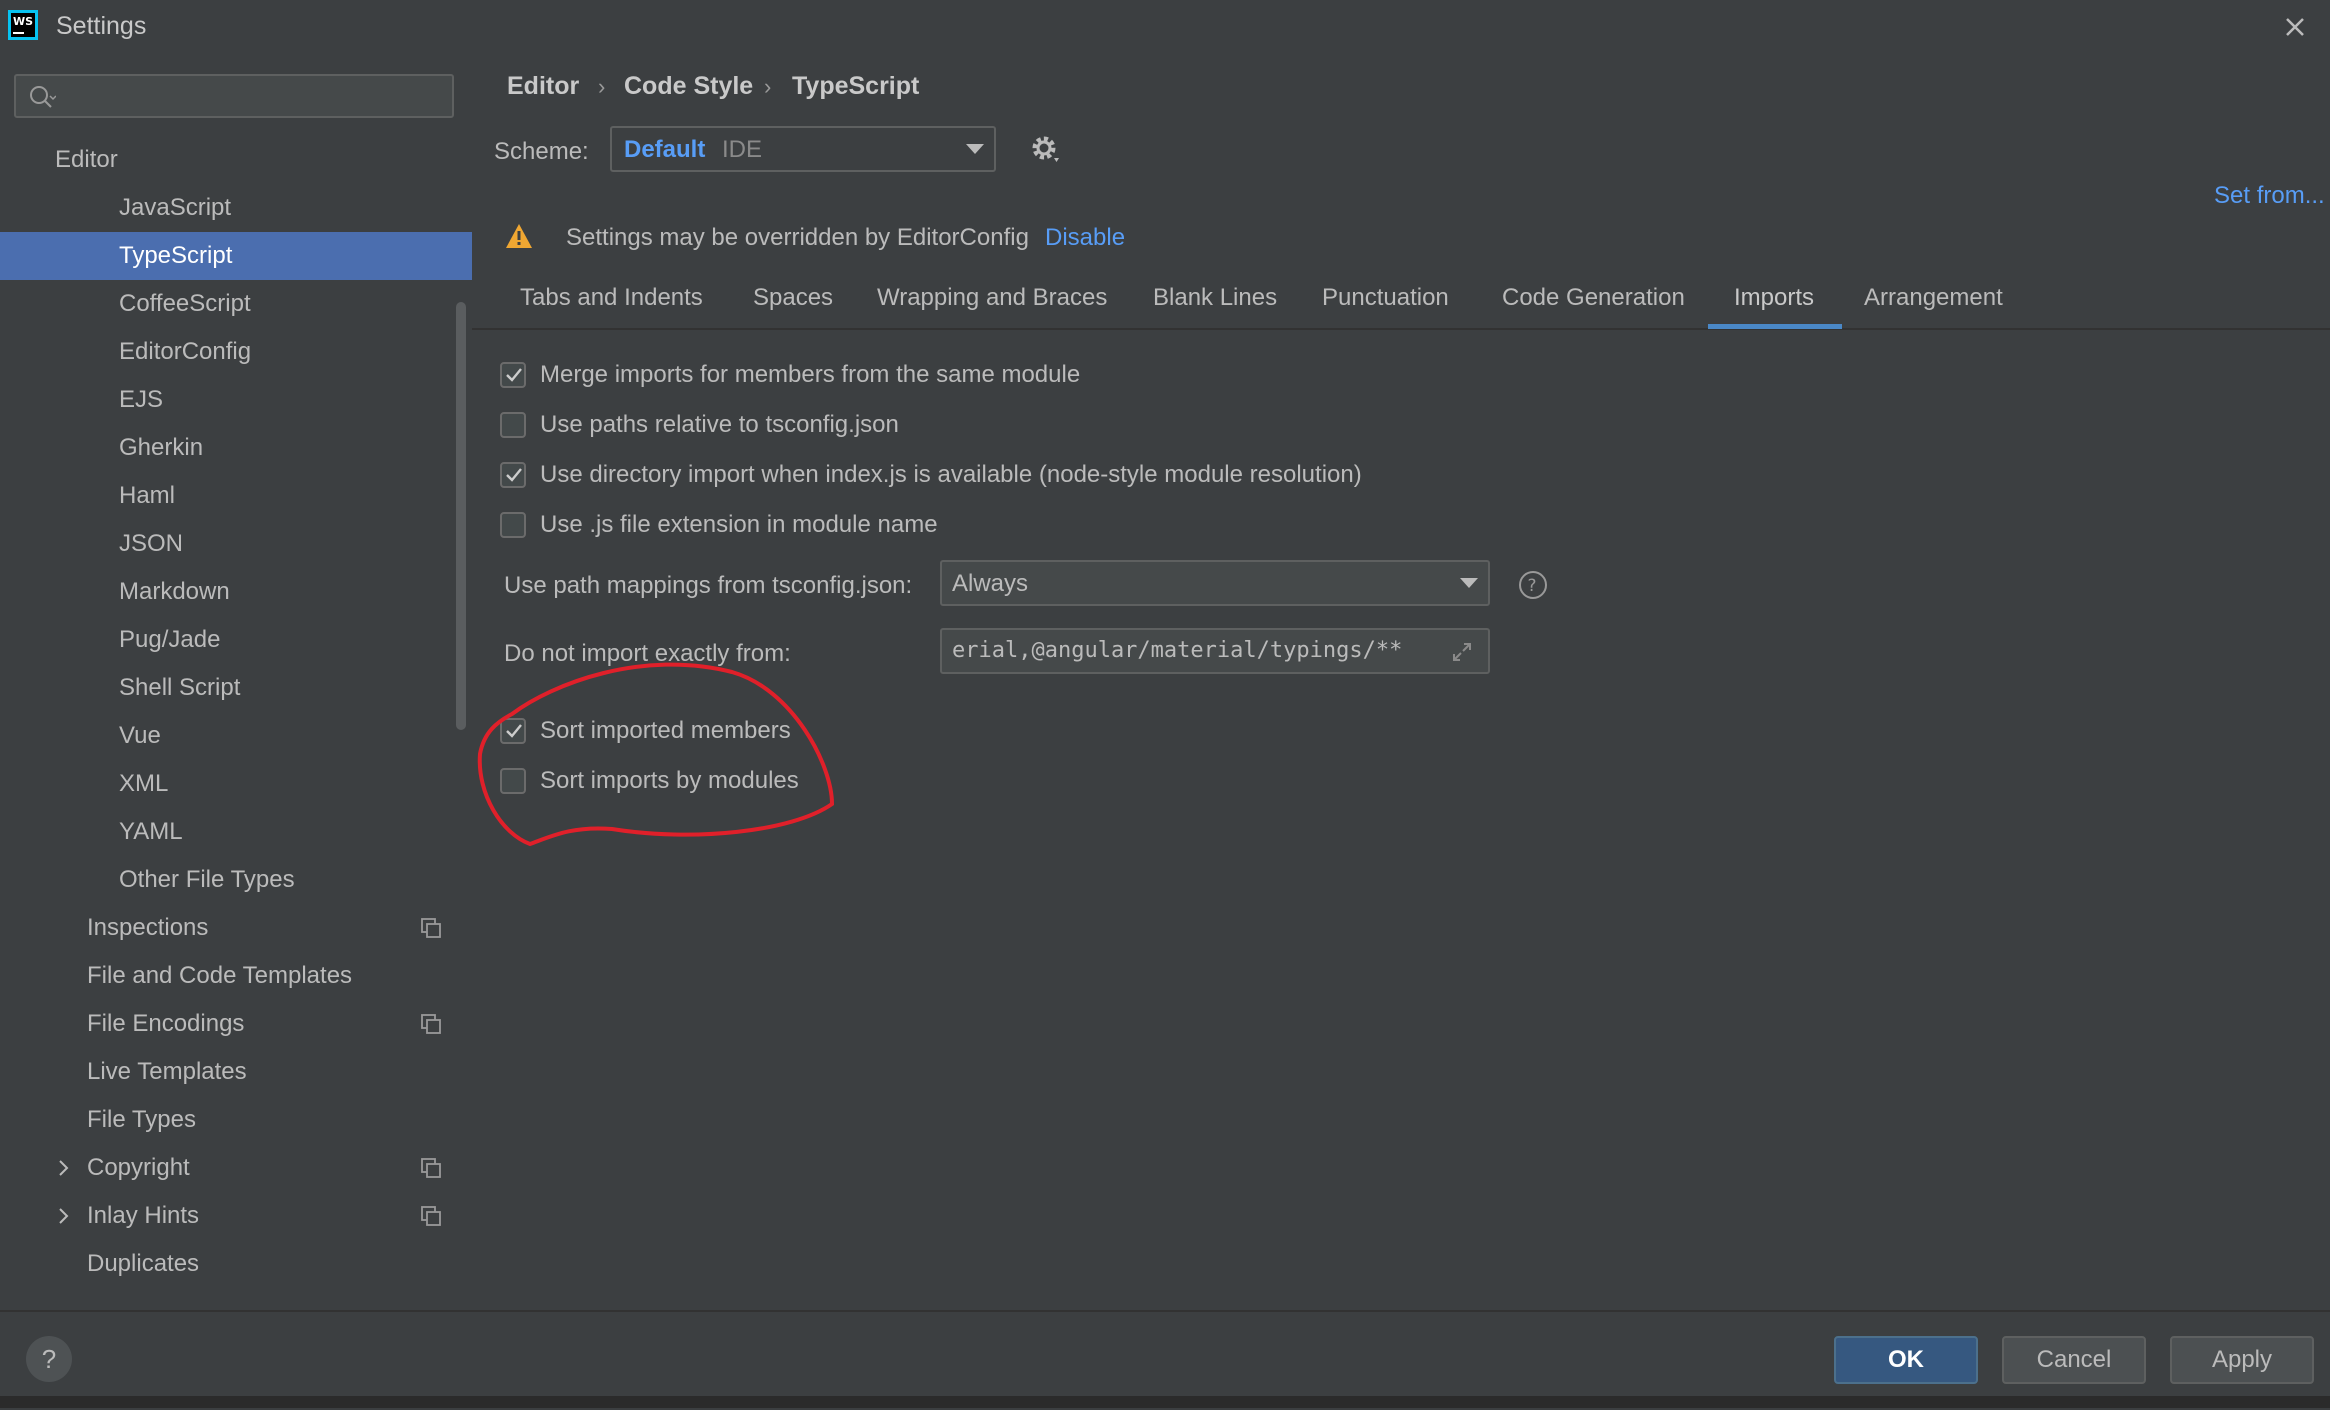  What do you see at coordinates (175, 207) in the screenshot?
I see `sidebar-item-label: JavaScript` at bounding box center [175, 207].